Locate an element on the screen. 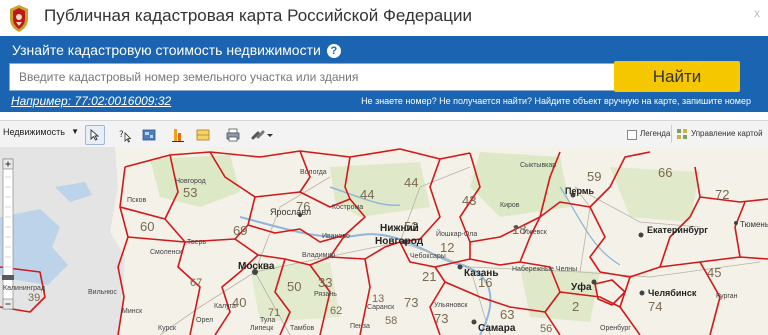 This screenshot has width=768, height=335. cursor-icon is located at coordinates (95, 135).